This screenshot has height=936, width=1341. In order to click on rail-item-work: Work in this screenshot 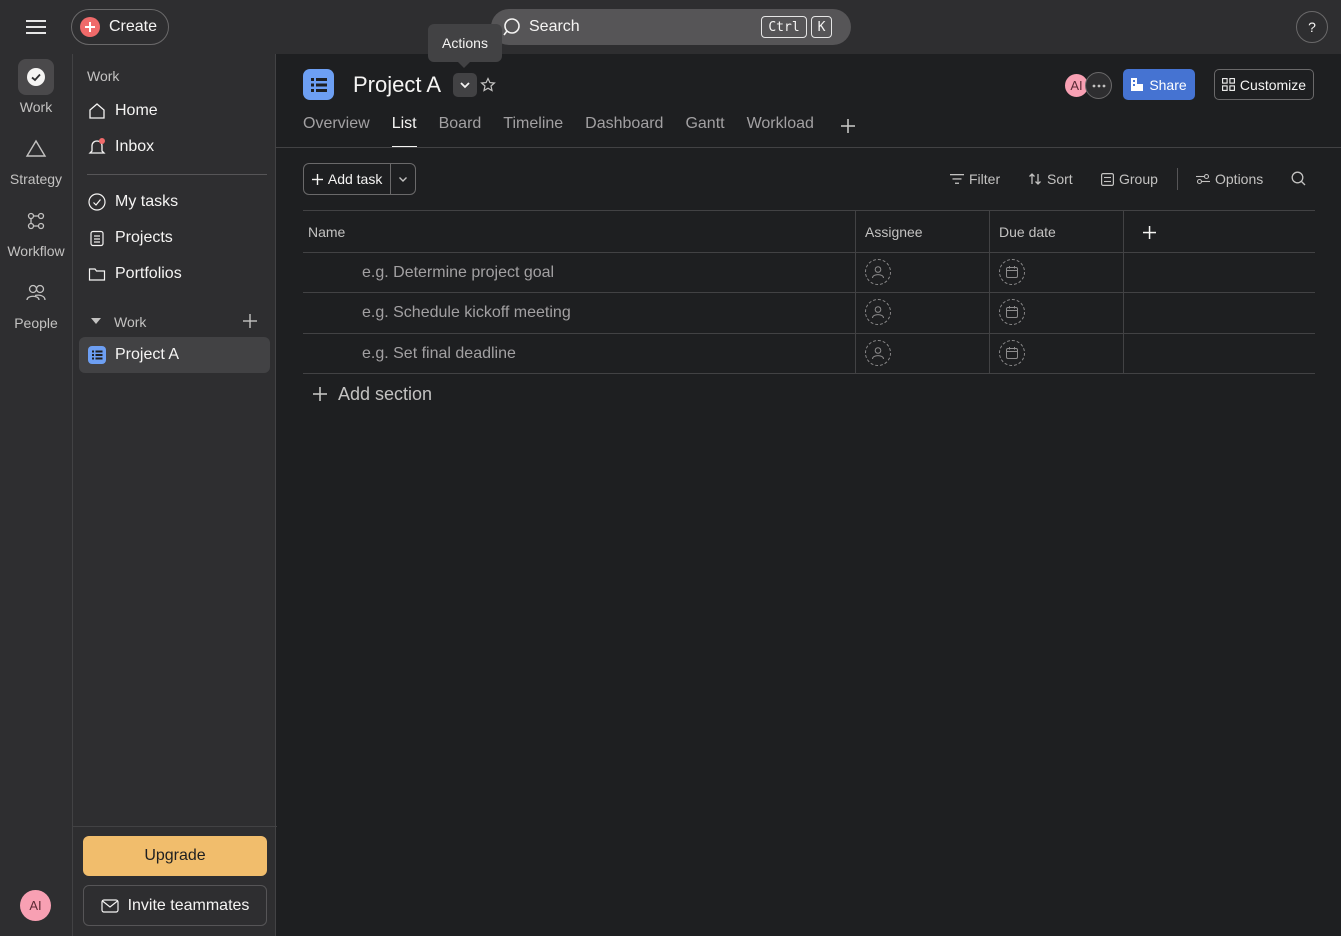, I will do `click(36, 87)`.